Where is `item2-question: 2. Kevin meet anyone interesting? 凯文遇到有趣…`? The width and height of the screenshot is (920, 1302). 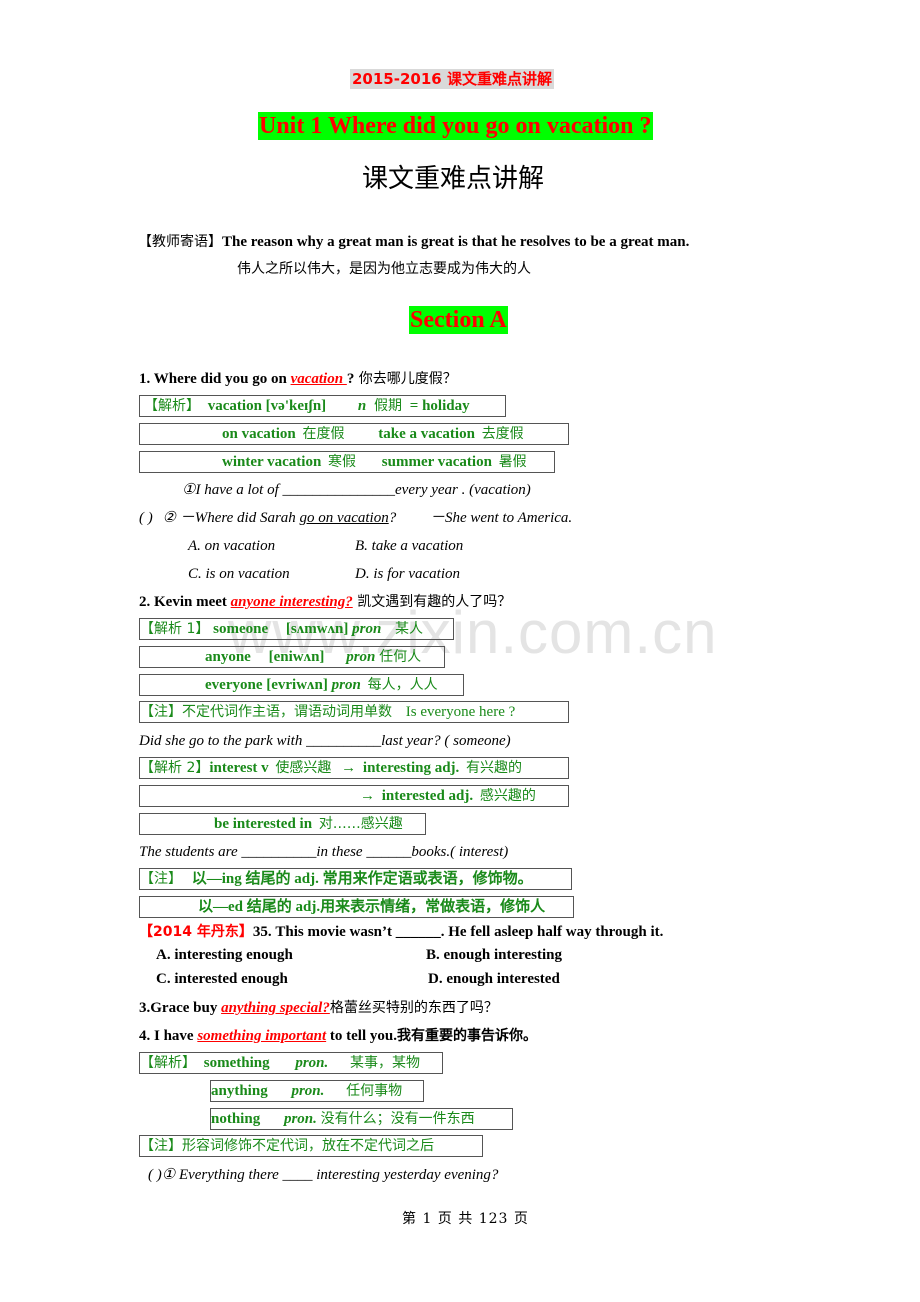
item2-question: 2. Kevin meet anyone interesting? 凯文遇到有趣… is located at coordinates (325, 602).